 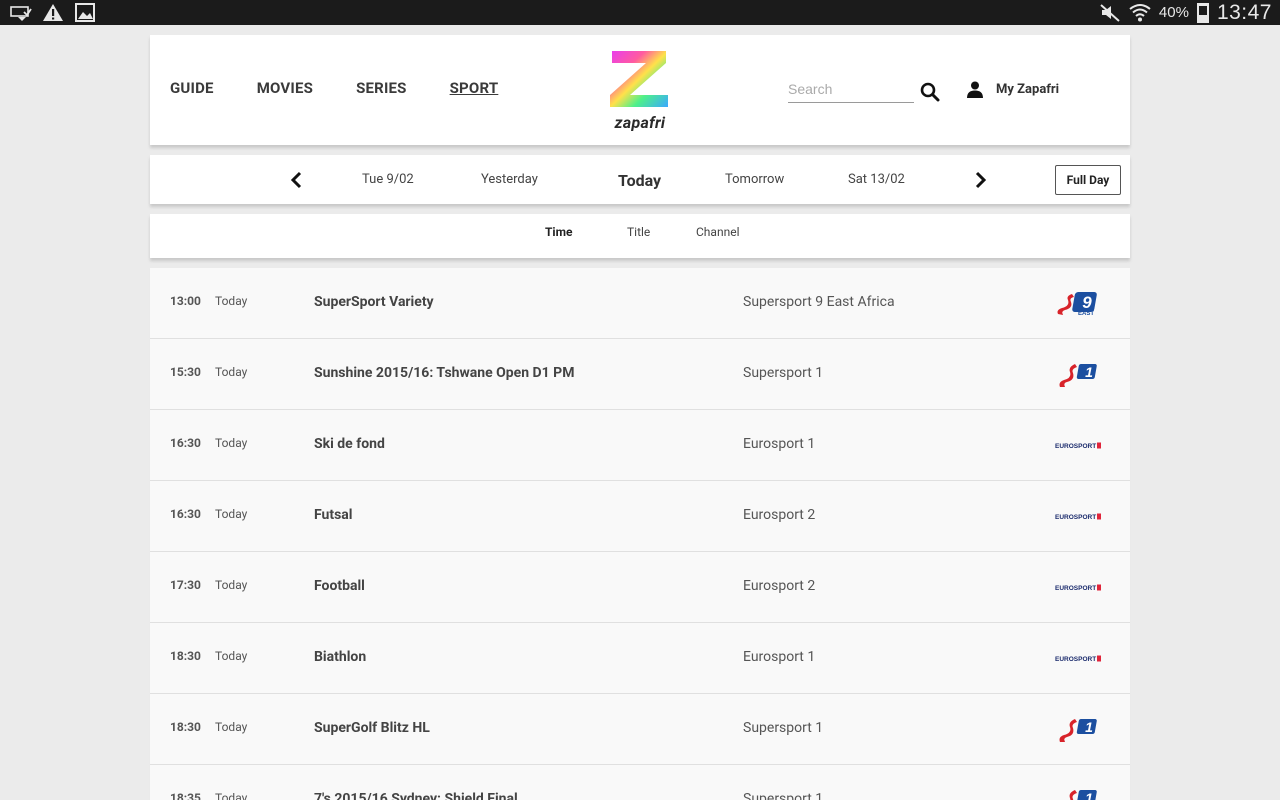 I want to click on date-today: Today, so click(x=639, y=180).